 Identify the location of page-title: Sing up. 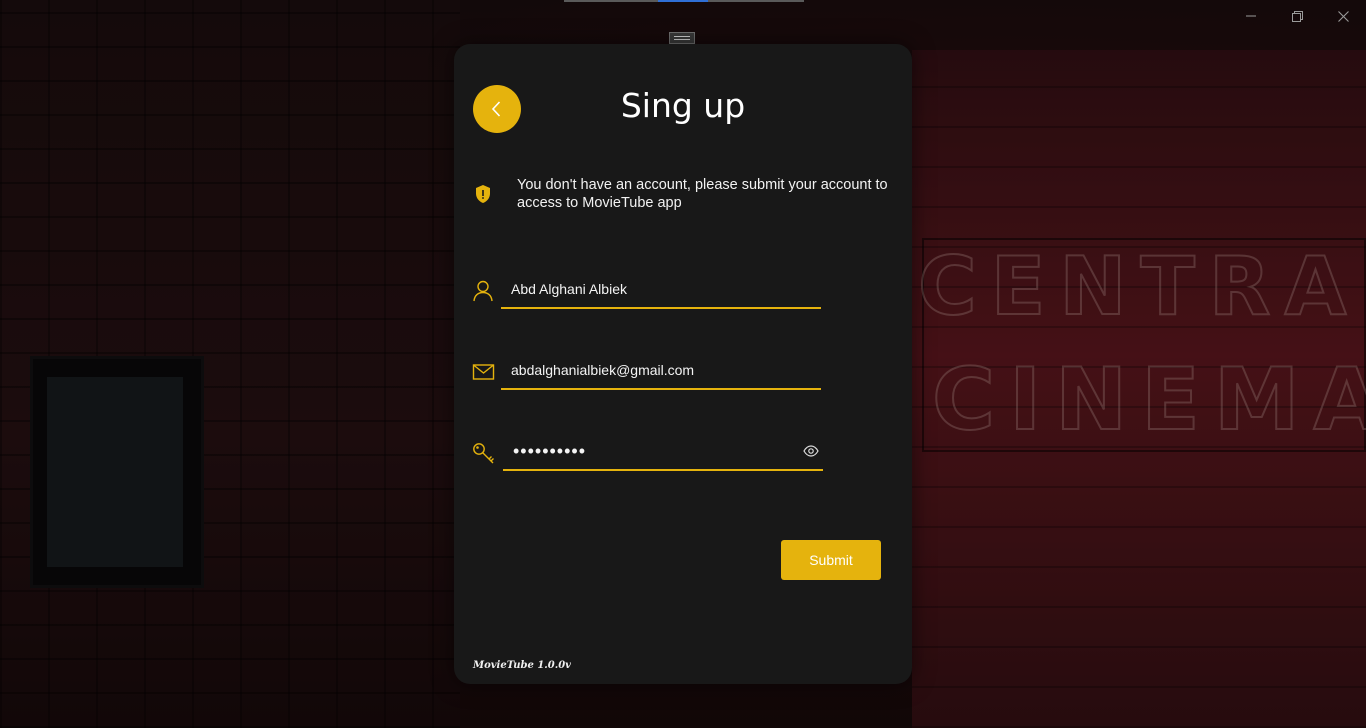
(683, 105).